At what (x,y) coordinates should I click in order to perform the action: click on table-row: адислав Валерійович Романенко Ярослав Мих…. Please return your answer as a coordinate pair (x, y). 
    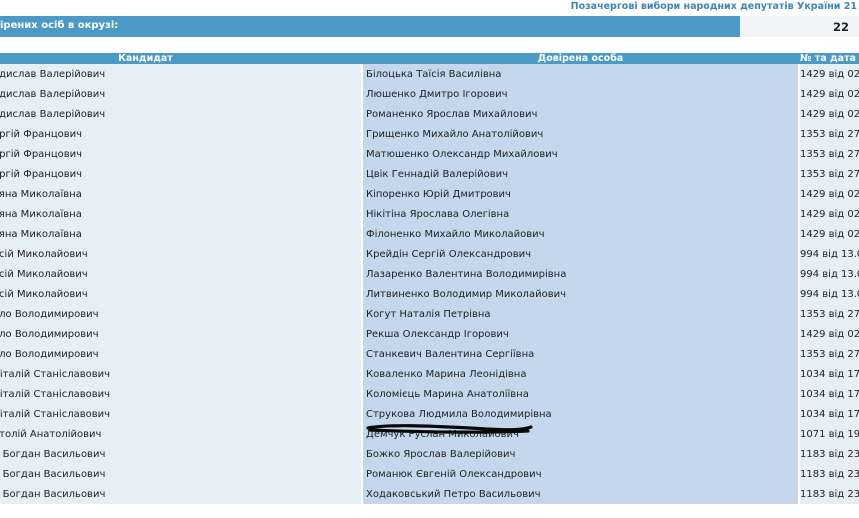
    Looking at the image, I should click on (429, 114).